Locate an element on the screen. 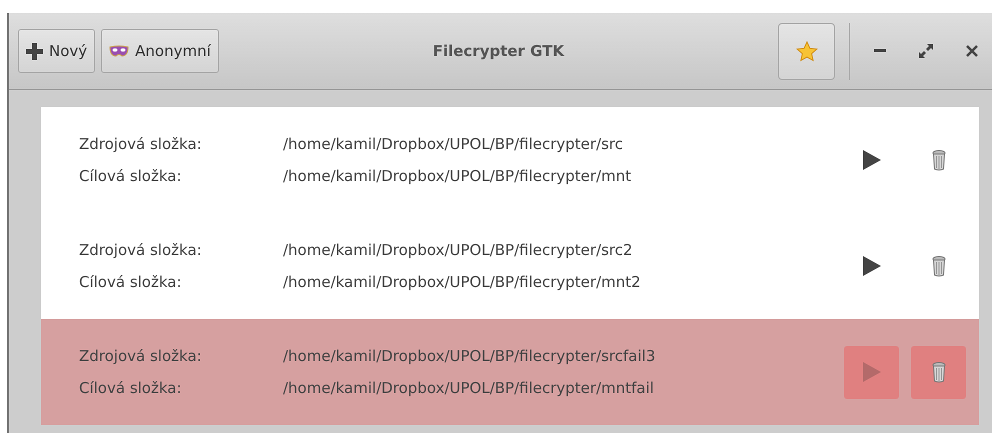 This screenshot has height=433, width=992. source-path: /home/kamil/Dropbox/UPOL/BP/filecrypter/src2 is located at coordinates (458, 250).